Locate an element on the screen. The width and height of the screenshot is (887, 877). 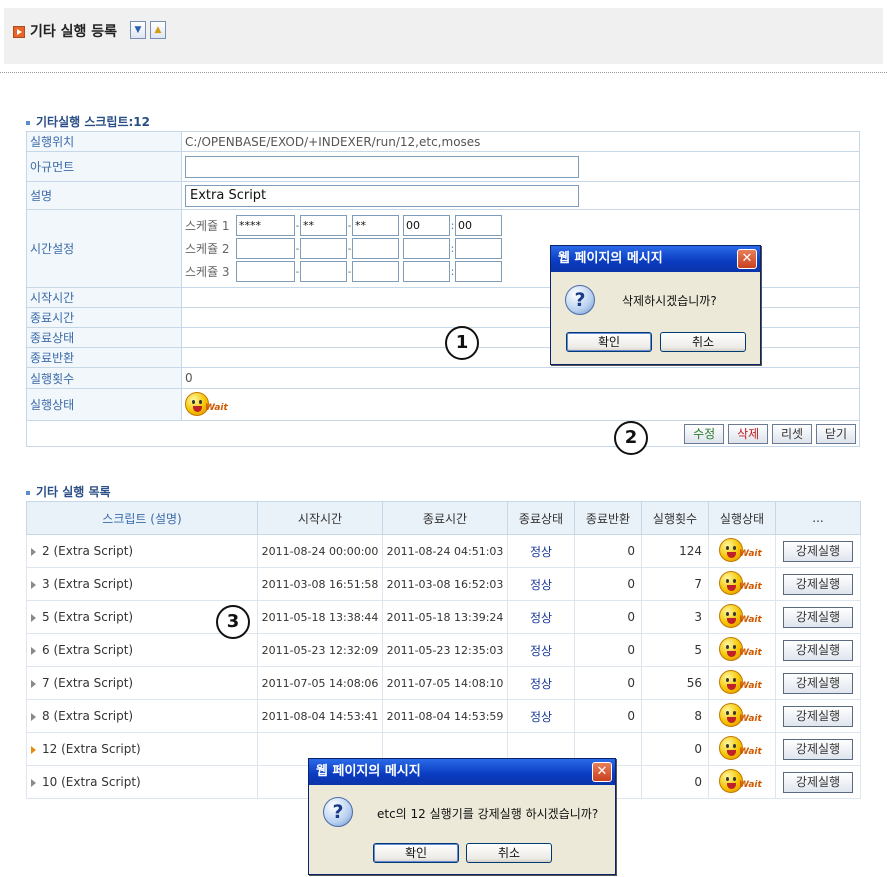
script-name: 10 (Extra Script) is located at coordinates (91, 782).